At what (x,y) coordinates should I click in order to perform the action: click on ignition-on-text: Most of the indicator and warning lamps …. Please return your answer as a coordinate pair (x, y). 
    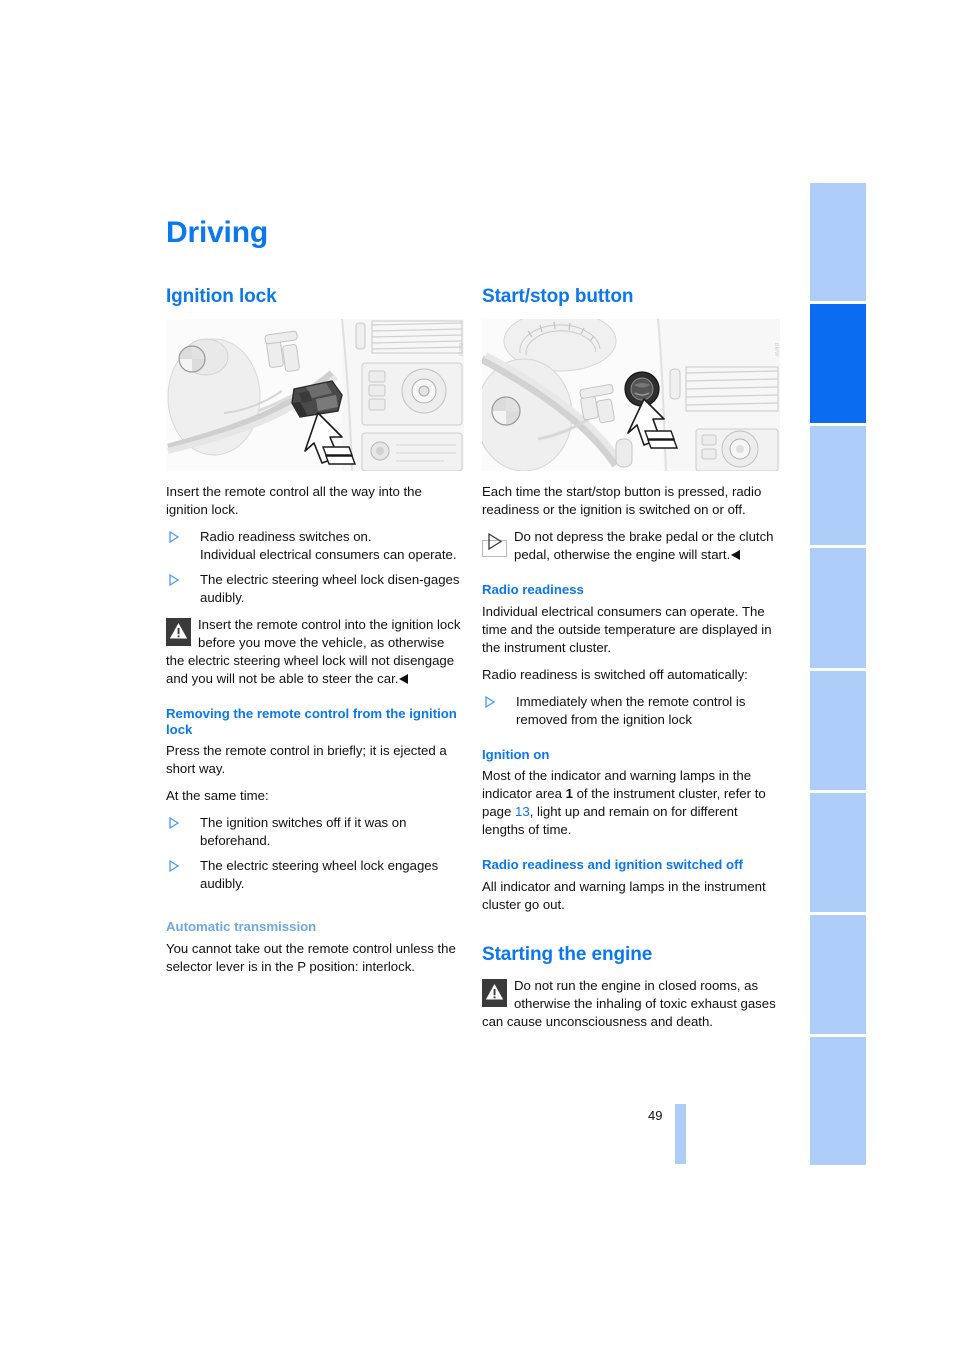
    Looking at the image, I should click on (631, 803).